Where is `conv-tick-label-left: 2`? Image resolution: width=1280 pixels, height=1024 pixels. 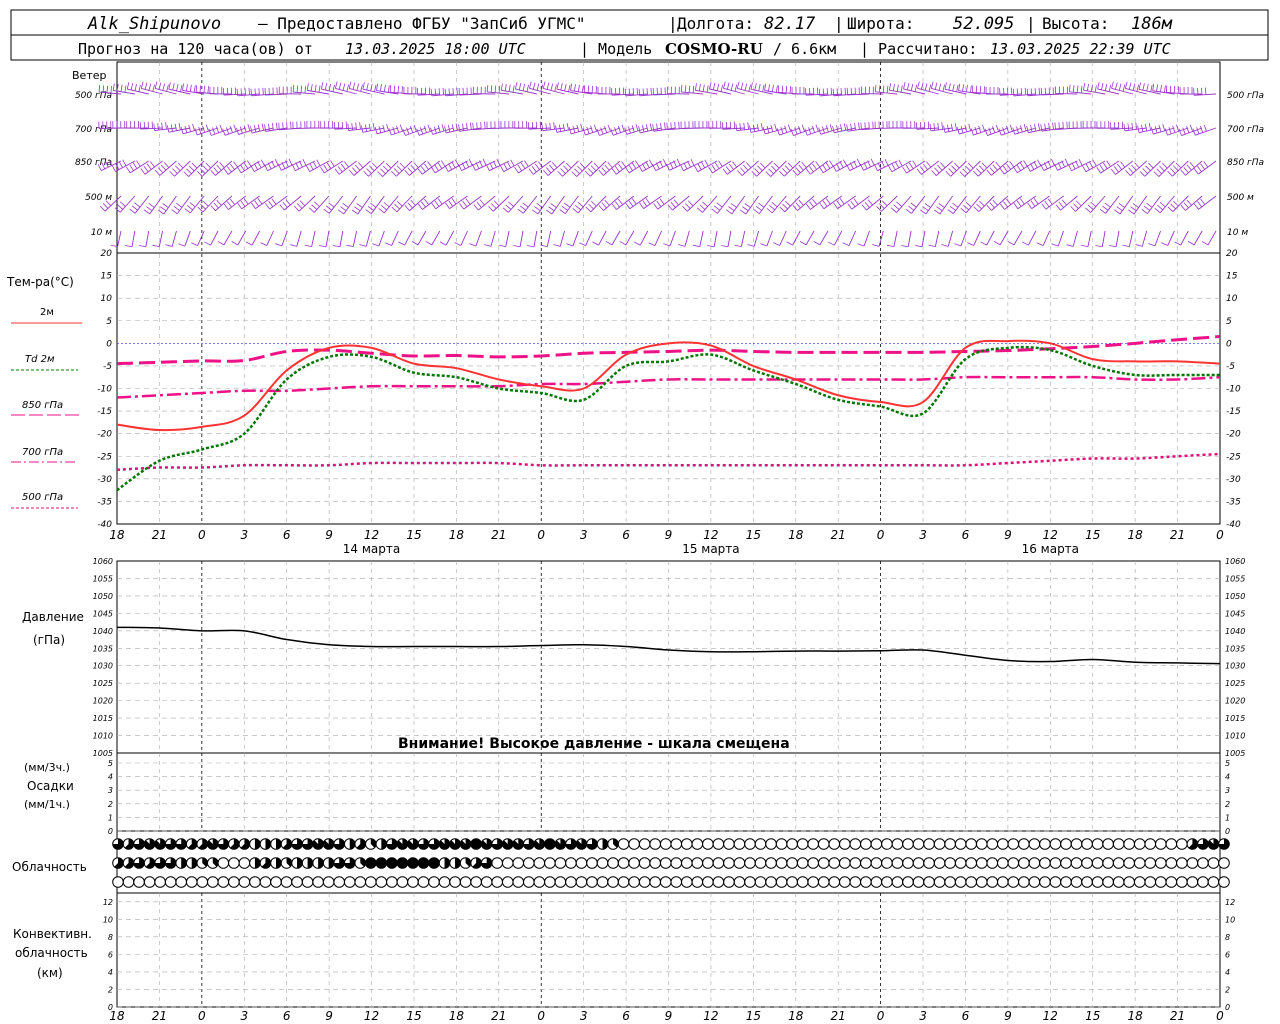 conv-tick-label-left: 2 is located at coordinates (110, 989).